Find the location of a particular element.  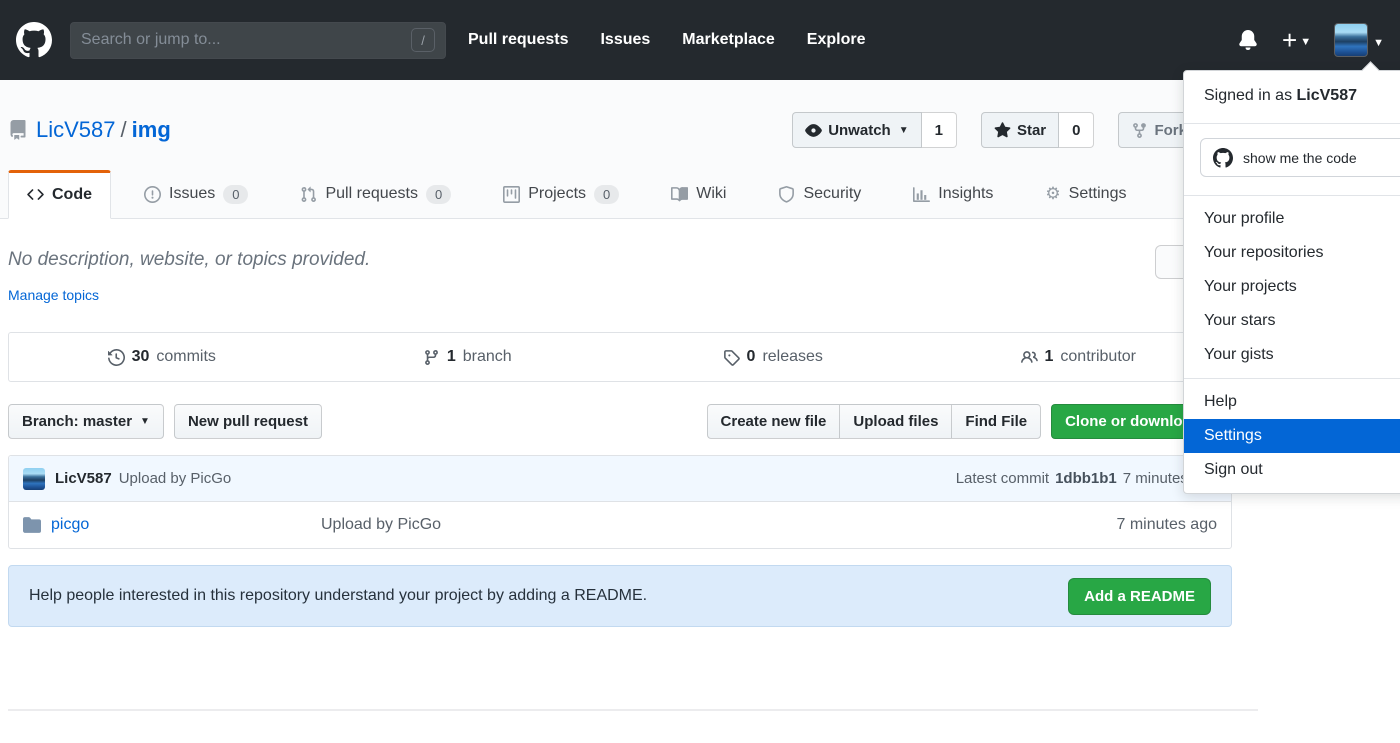

latest-commit-prefix: Latest commit is located at coordinates (1002, 478).